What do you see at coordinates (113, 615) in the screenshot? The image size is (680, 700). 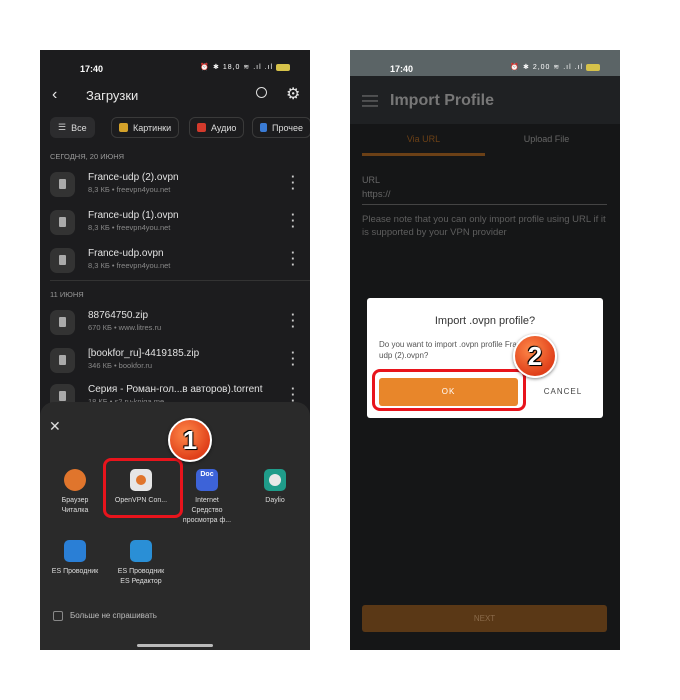 I see `dont-ask-label: Больше не спрашивать` at bounding box center [113, 615].